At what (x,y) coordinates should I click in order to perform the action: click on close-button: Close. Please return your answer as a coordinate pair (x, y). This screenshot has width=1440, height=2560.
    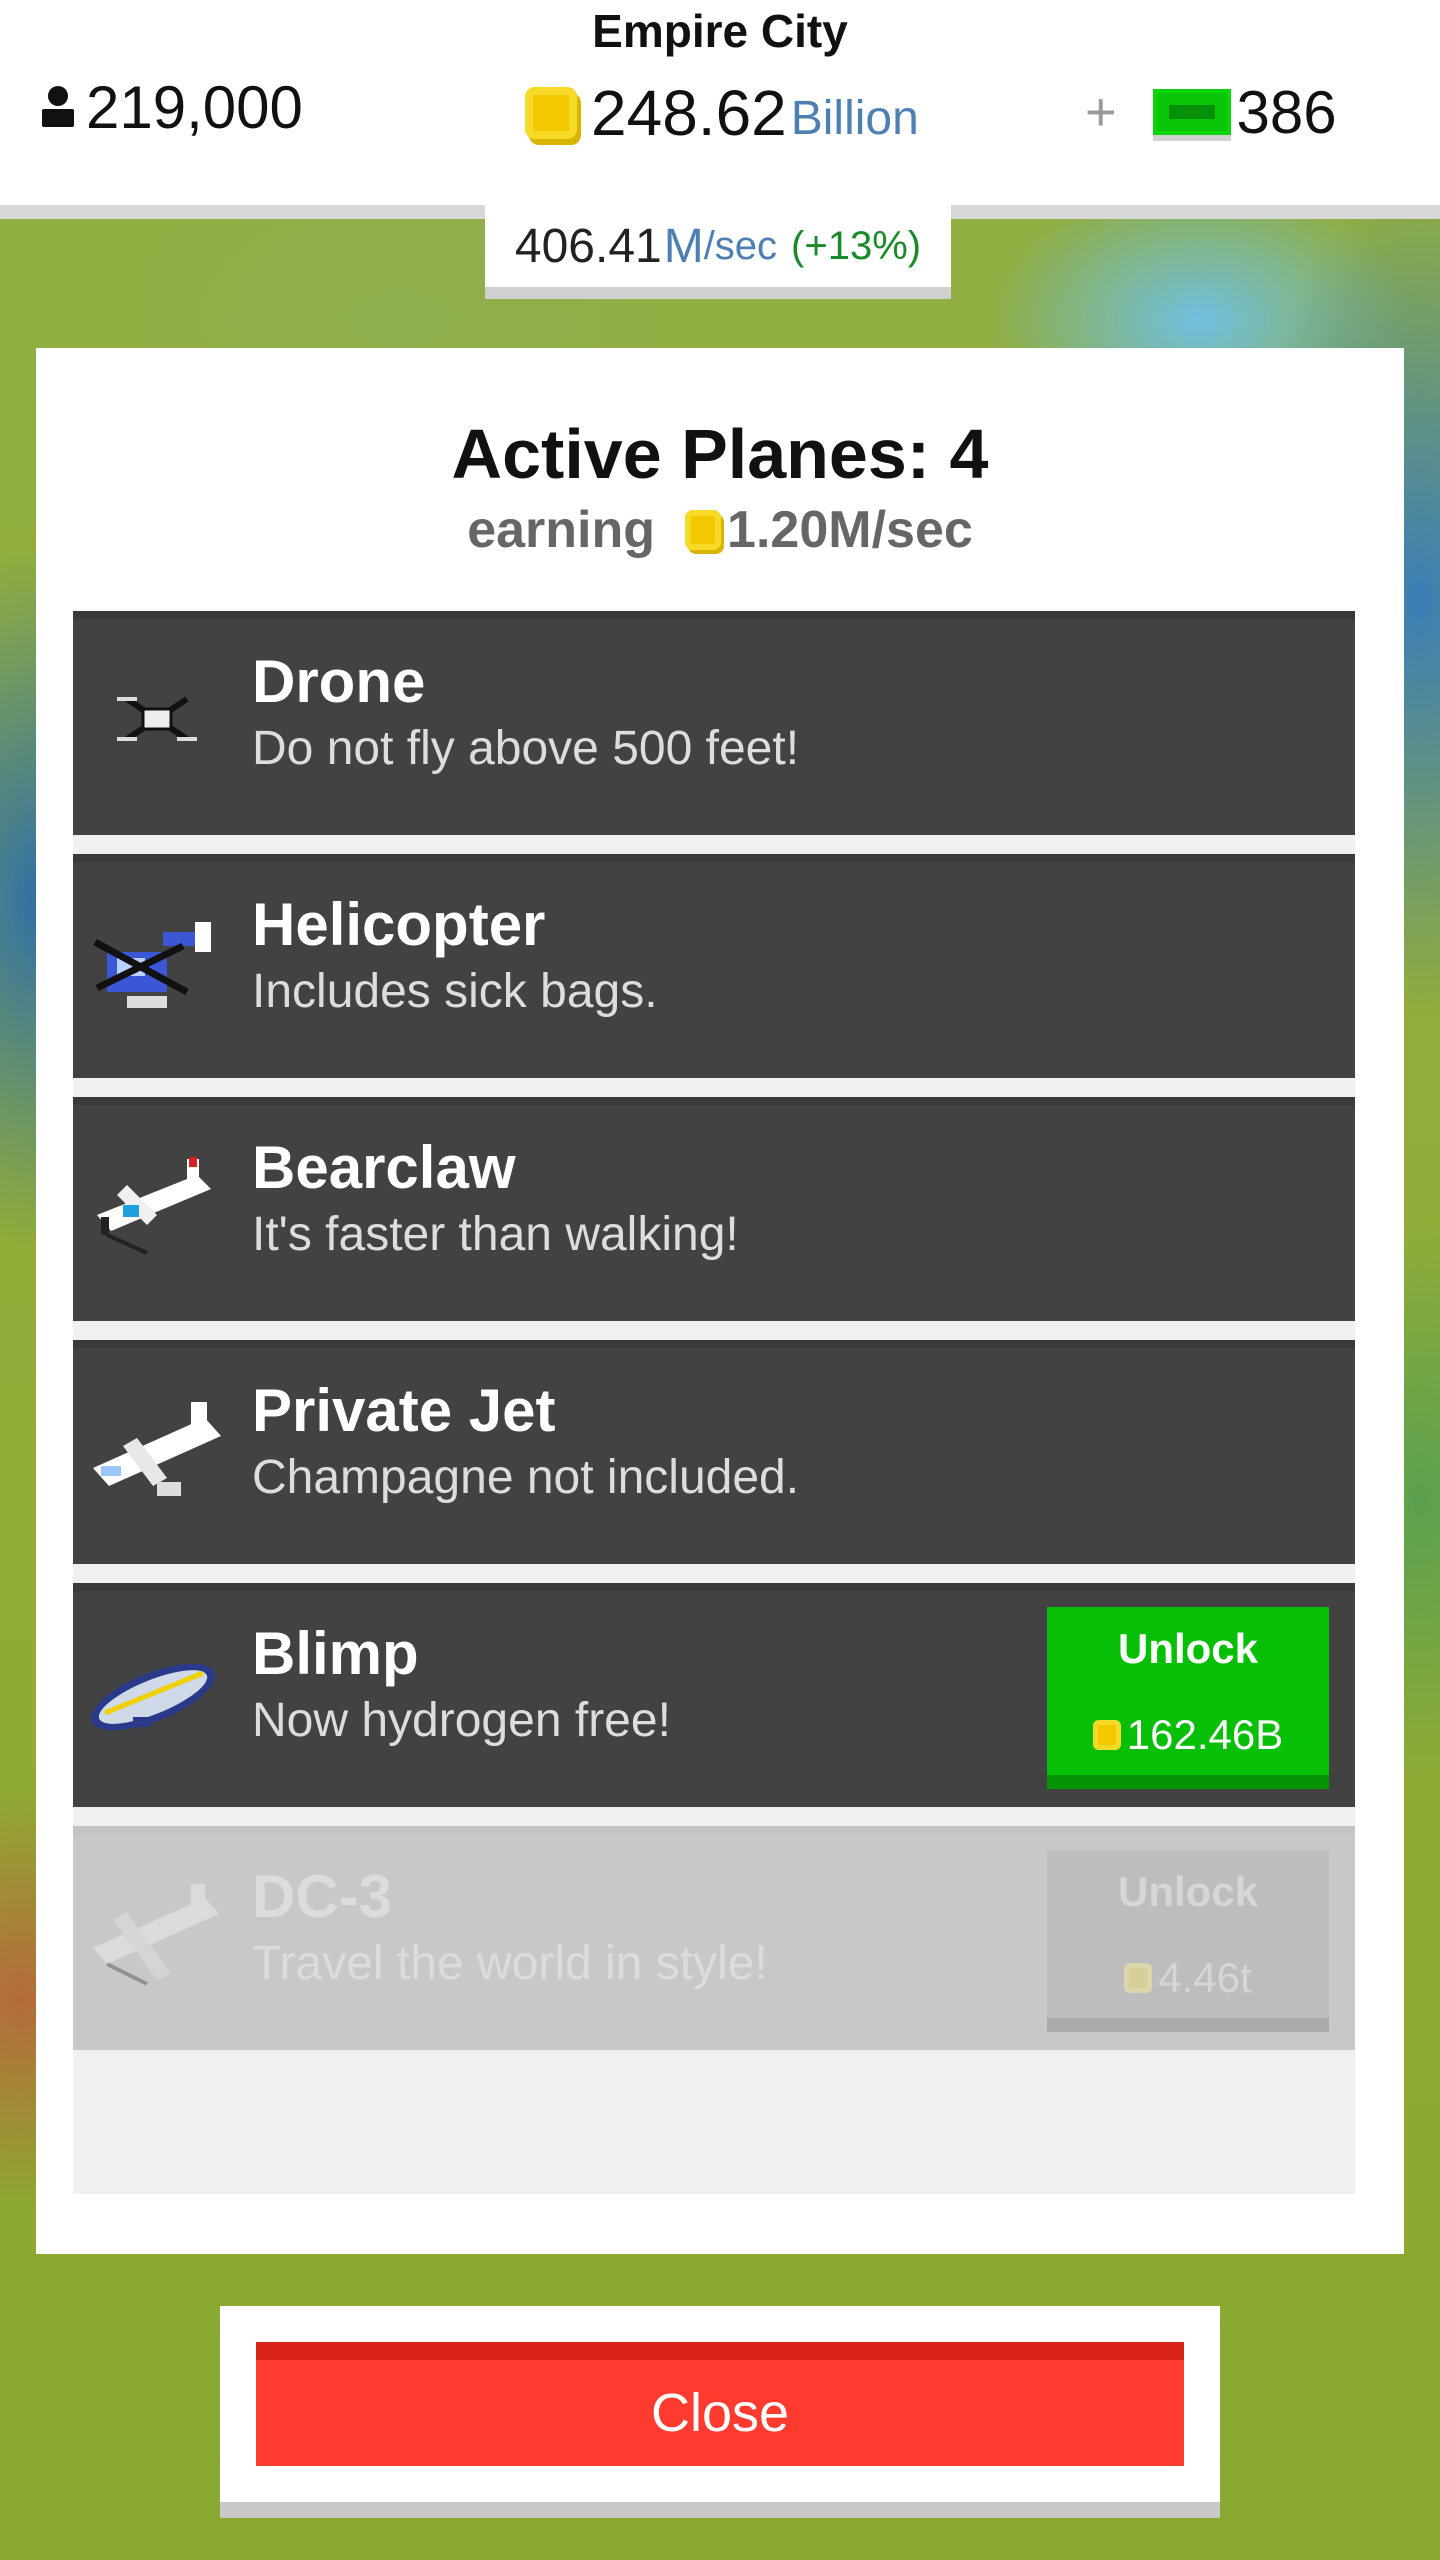
    Looking at the image, I should click on (720, 2404).